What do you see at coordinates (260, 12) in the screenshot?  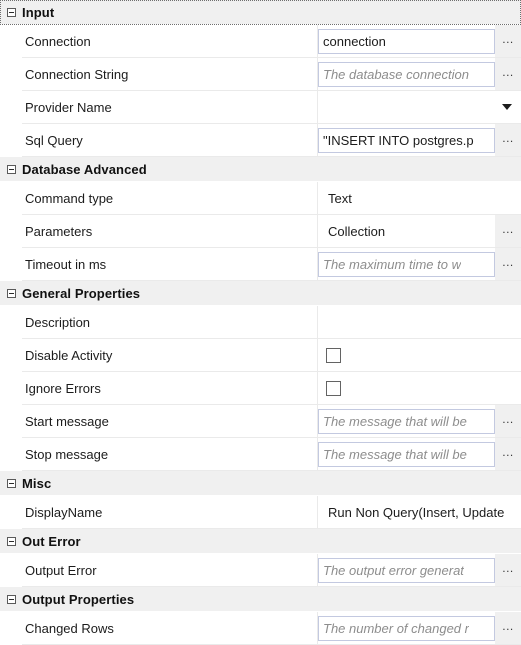 I see `section-header-input: Input` at bounding box center [260, 12].